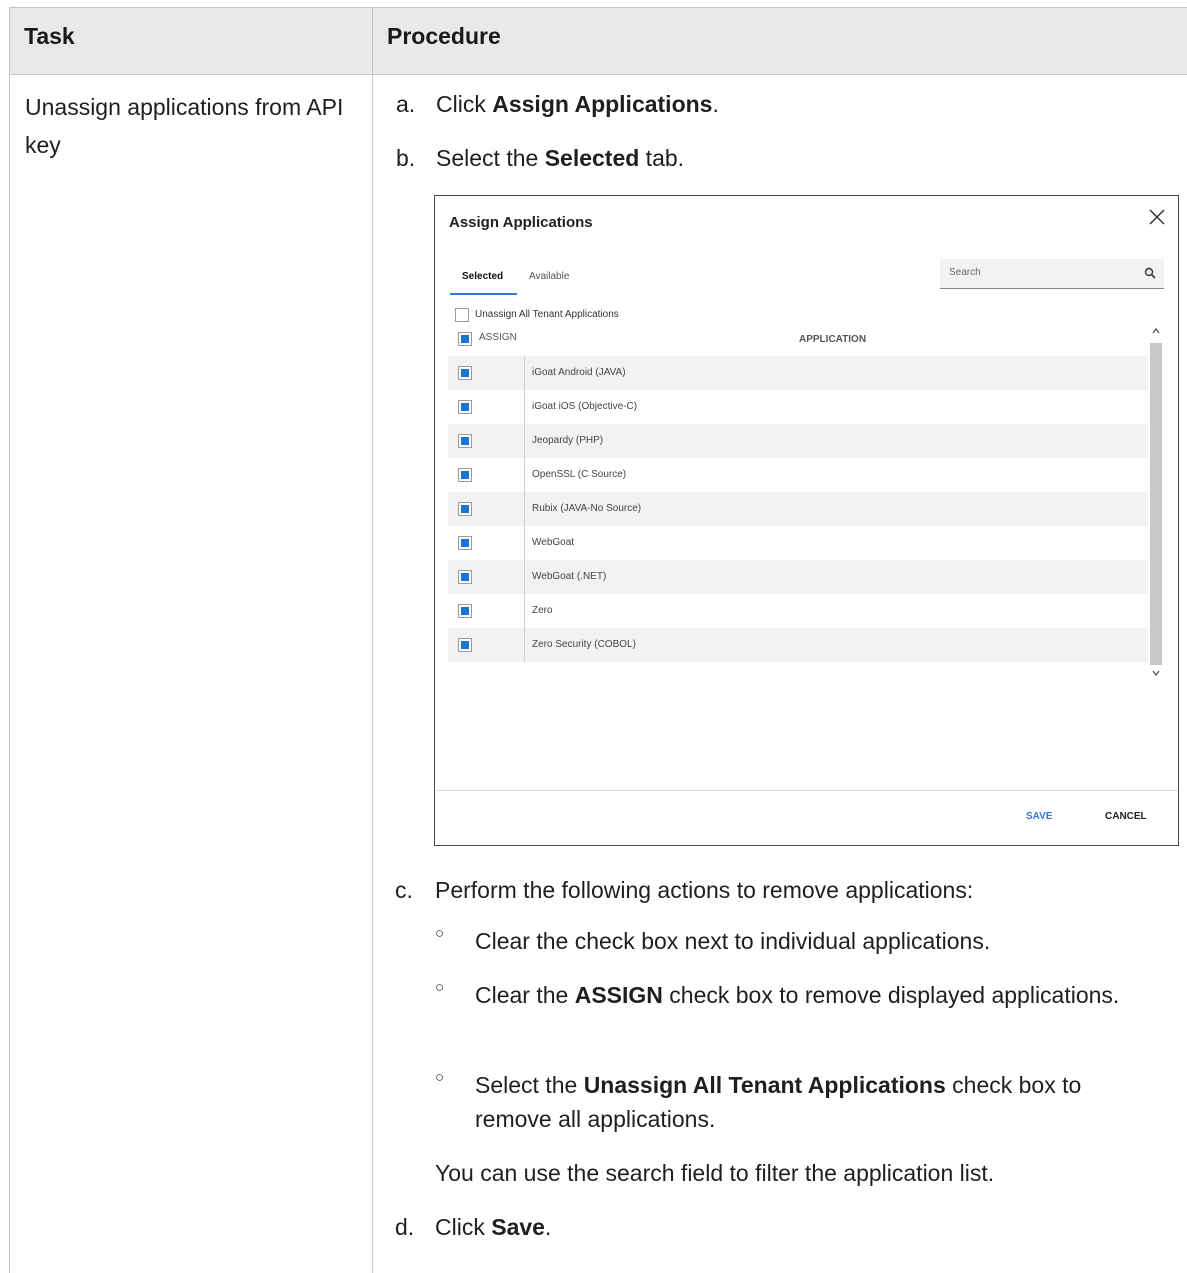 Image resolution: width=1187 pixels, height=1273 pixels. I want to click on scroll-down-icon, so click(1156, 673).